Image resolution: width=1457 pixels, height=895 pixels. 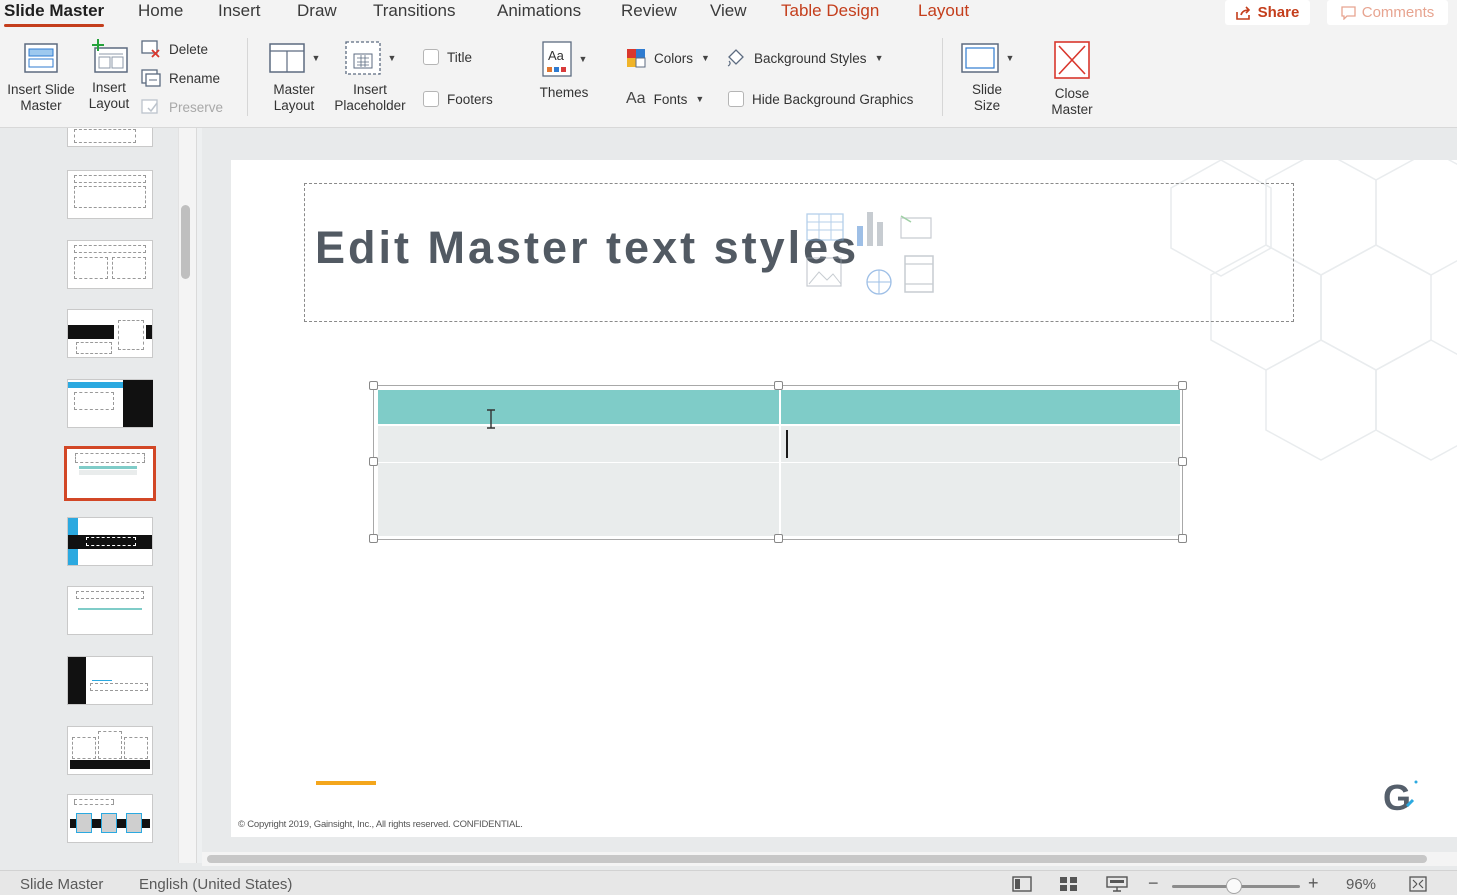 What do you see at coordinates (215, 884) in the screenshot?
I see `status-language: English (United States)` at bounding box center [215, 884].